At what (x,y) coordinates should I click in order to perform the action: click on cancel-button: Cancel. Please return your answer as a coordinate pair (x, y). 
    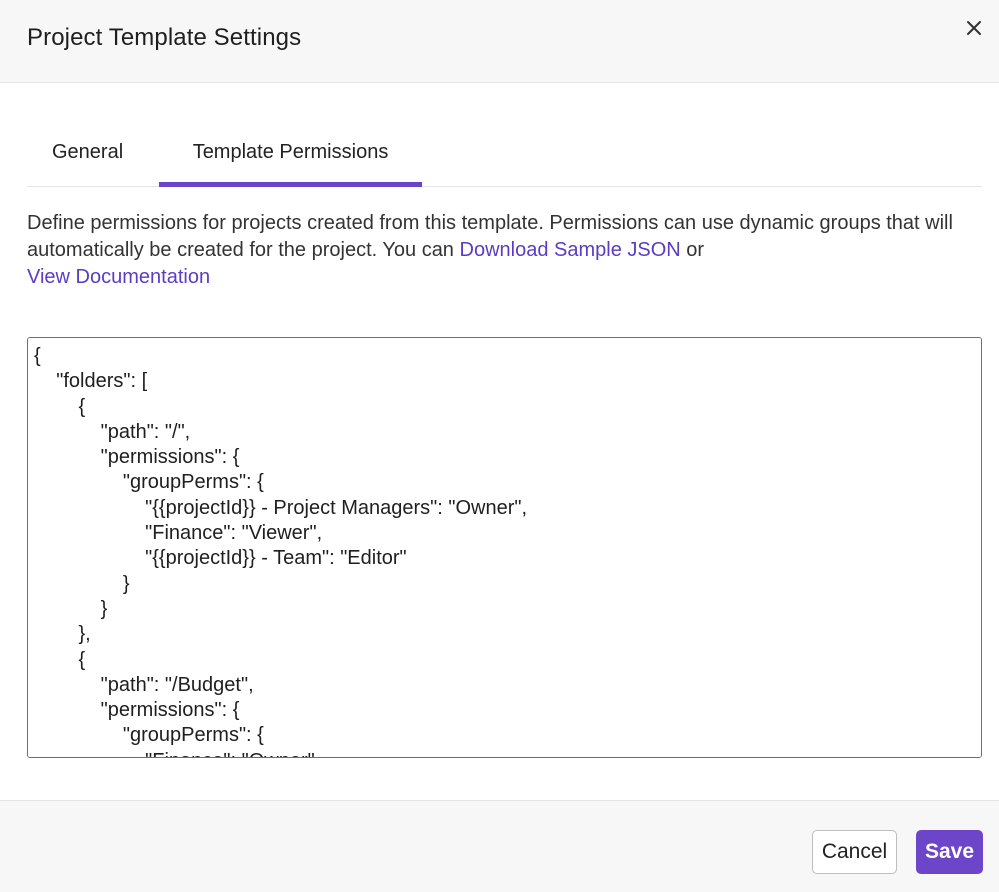
    Looking at the image, I should click on (854, 852).